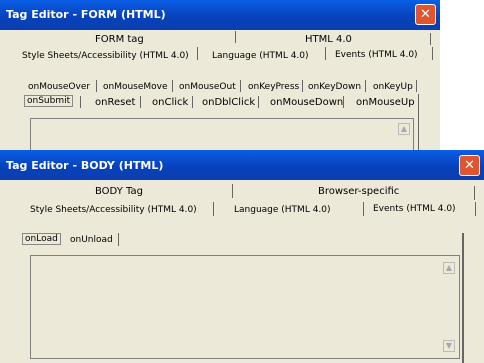  Describe the element at coordinates (358, 191) in the screenshot. I see `tab-browser-specific: Browser-specific` at that location.